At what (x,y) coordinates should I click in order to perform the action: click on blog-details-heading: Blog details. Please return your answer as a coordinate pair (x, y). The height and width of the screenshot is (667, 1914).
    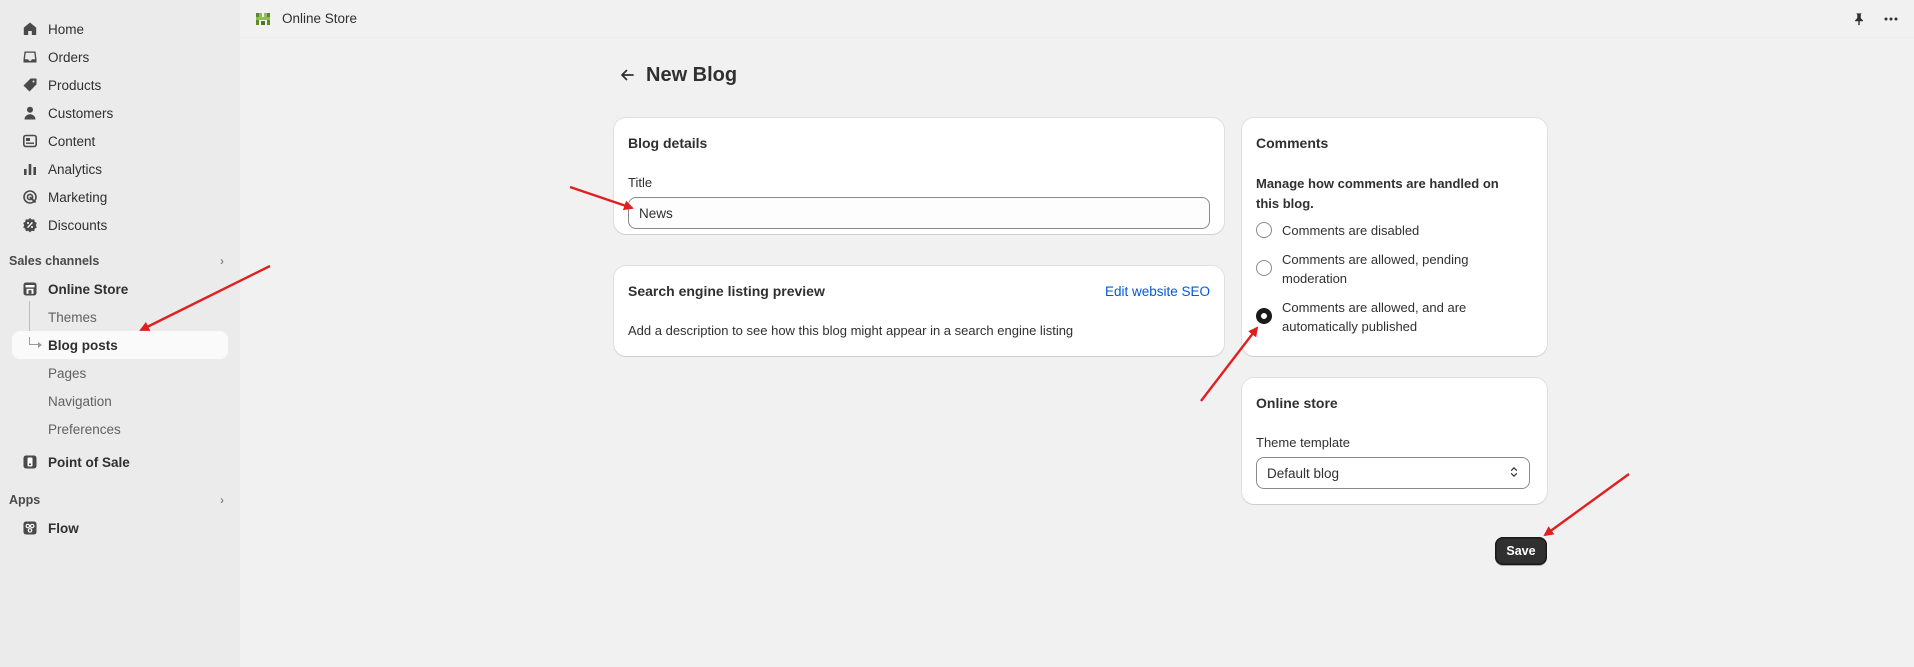
    Looking at the image, I should click on (668, 143).